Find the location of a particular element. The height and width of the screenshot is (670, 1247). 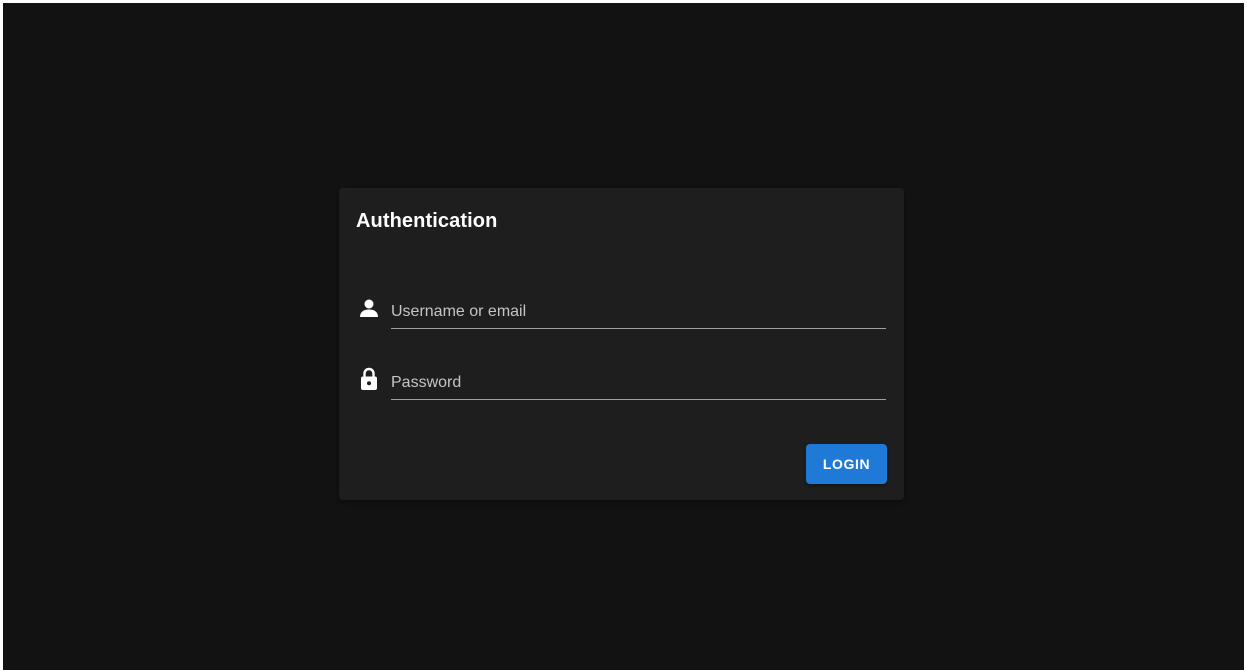

lock-icon is located at coordinates (369, 378).